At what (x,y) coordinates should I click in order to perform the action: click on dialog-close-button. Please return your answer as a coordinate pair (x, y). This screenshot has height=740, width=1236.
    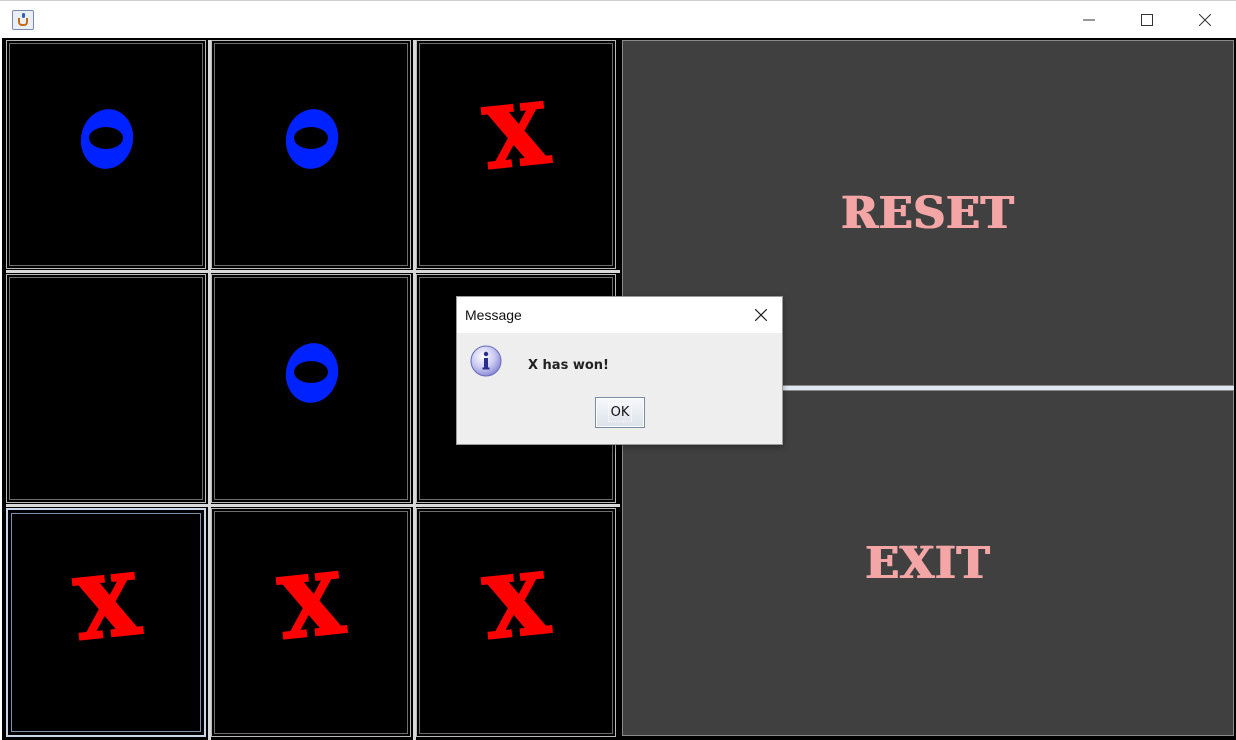
    Looking at the image, I should click on (761, 315).